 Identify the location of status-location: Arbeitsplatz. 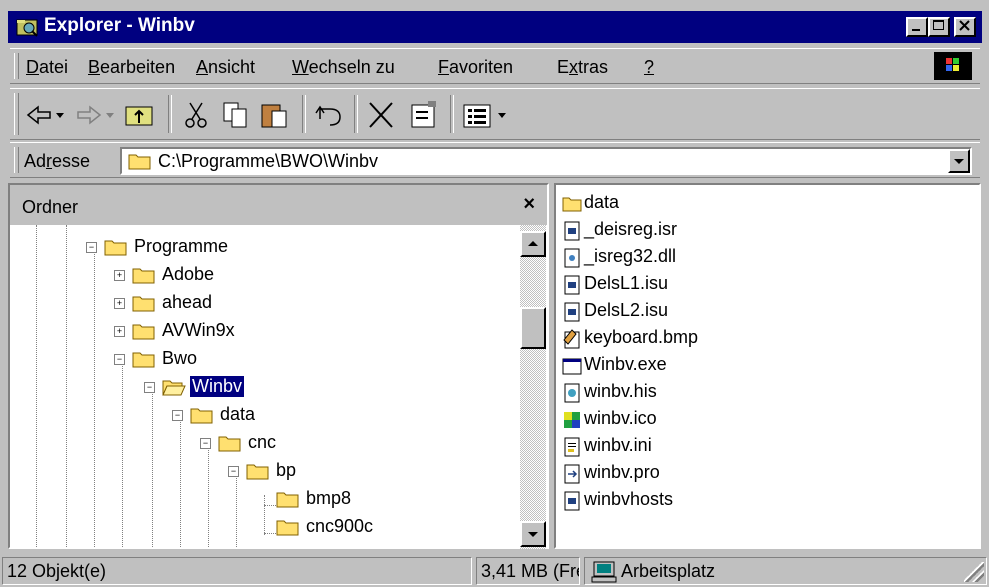
(785, 571).